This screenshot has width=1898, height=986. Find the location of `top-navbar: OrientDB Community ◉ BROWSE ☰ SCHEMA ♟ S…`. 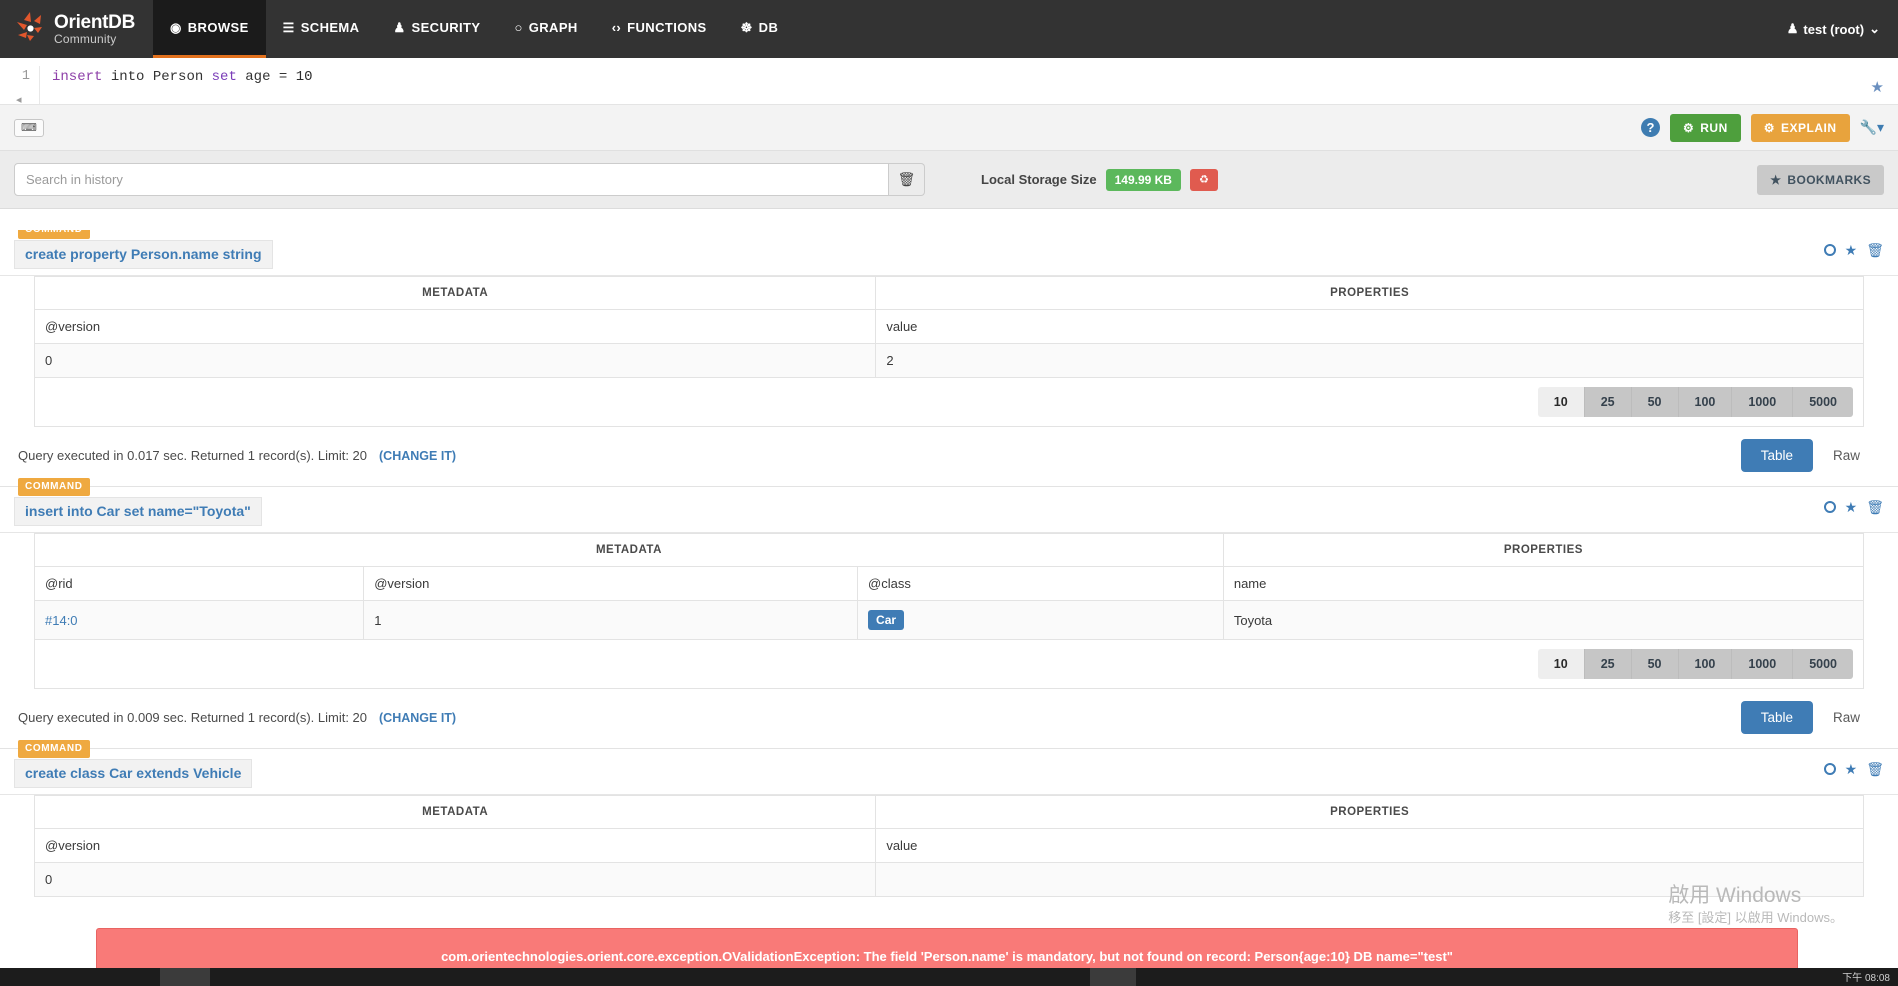

top-navbar: OrientDB Community ◉ BROWSE ☰ SCHEMA ♟ S… is located at coordinates (949, 29).